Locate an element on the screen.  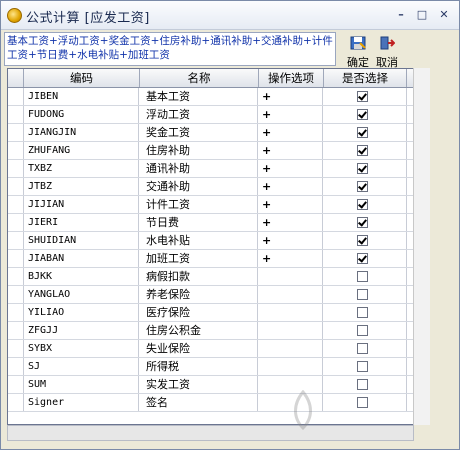
cell-code: JIANGJIN is located at coordinates (81, 132).